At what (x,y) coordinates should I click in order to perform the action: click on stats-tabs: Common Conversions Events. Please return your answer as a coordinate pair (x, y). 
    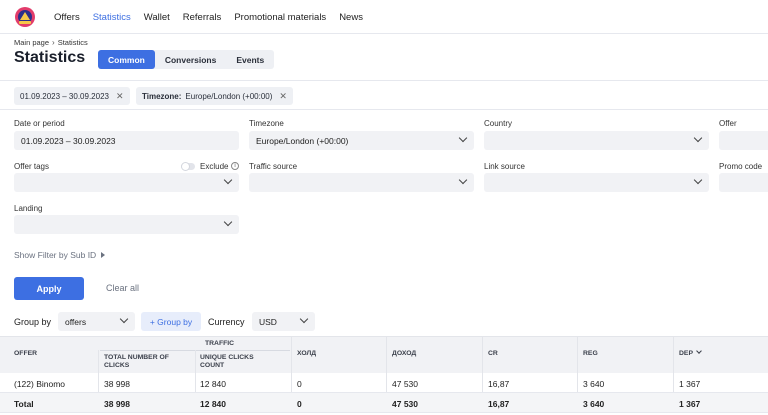
    Looking at the image, I should click on (186, 59).